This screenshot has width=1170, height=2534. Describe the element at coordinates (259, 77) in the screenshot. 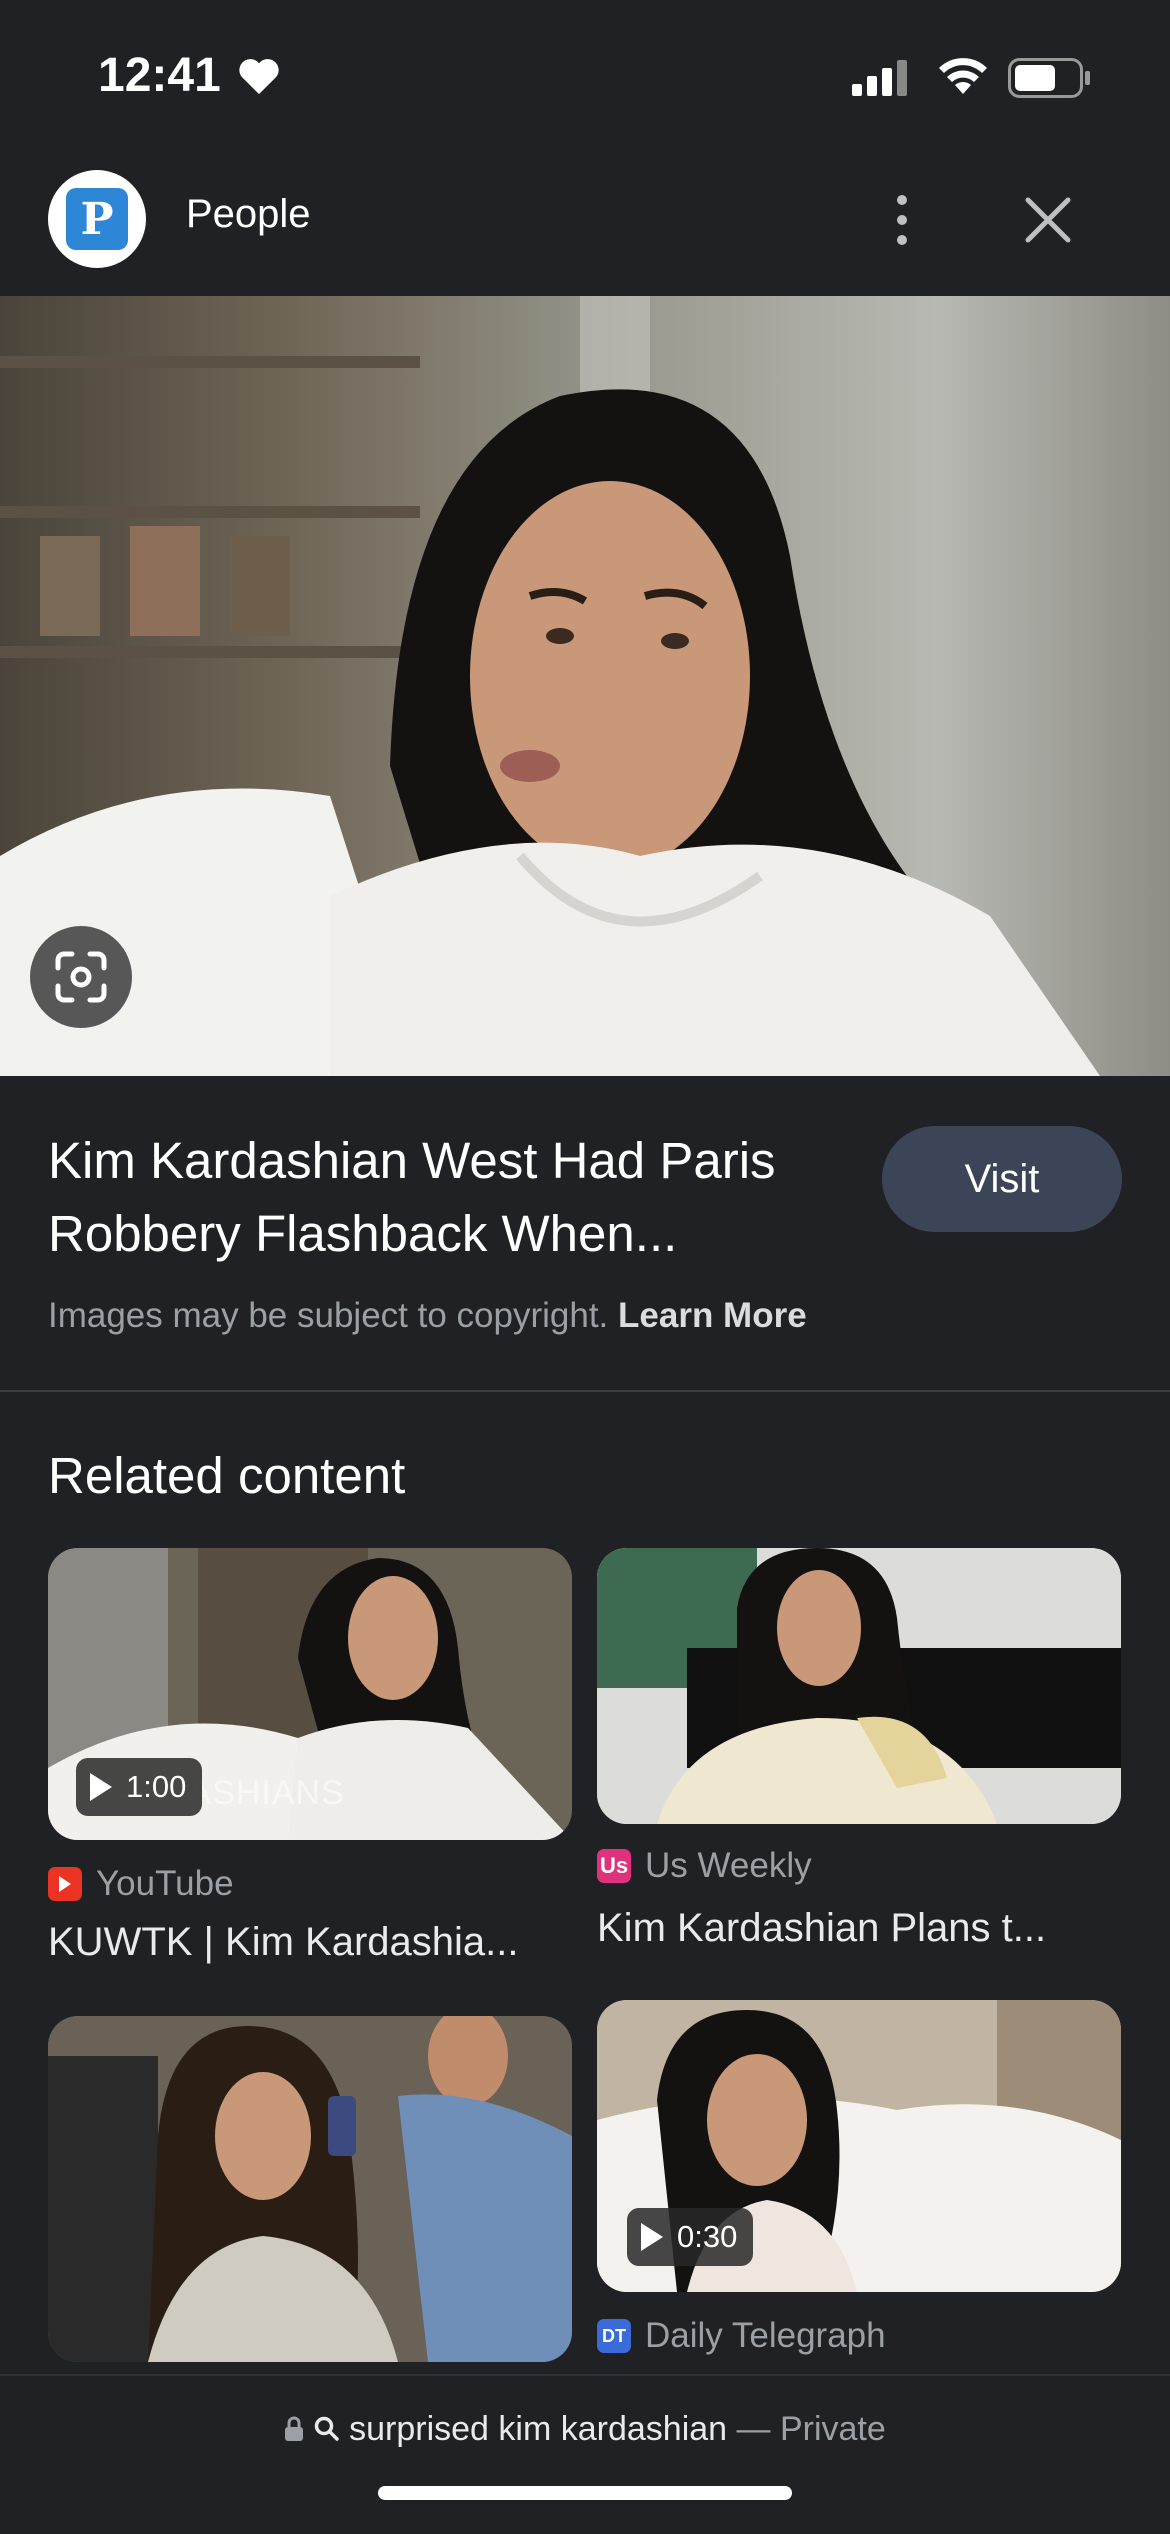

I see `heart-icon` at that location.